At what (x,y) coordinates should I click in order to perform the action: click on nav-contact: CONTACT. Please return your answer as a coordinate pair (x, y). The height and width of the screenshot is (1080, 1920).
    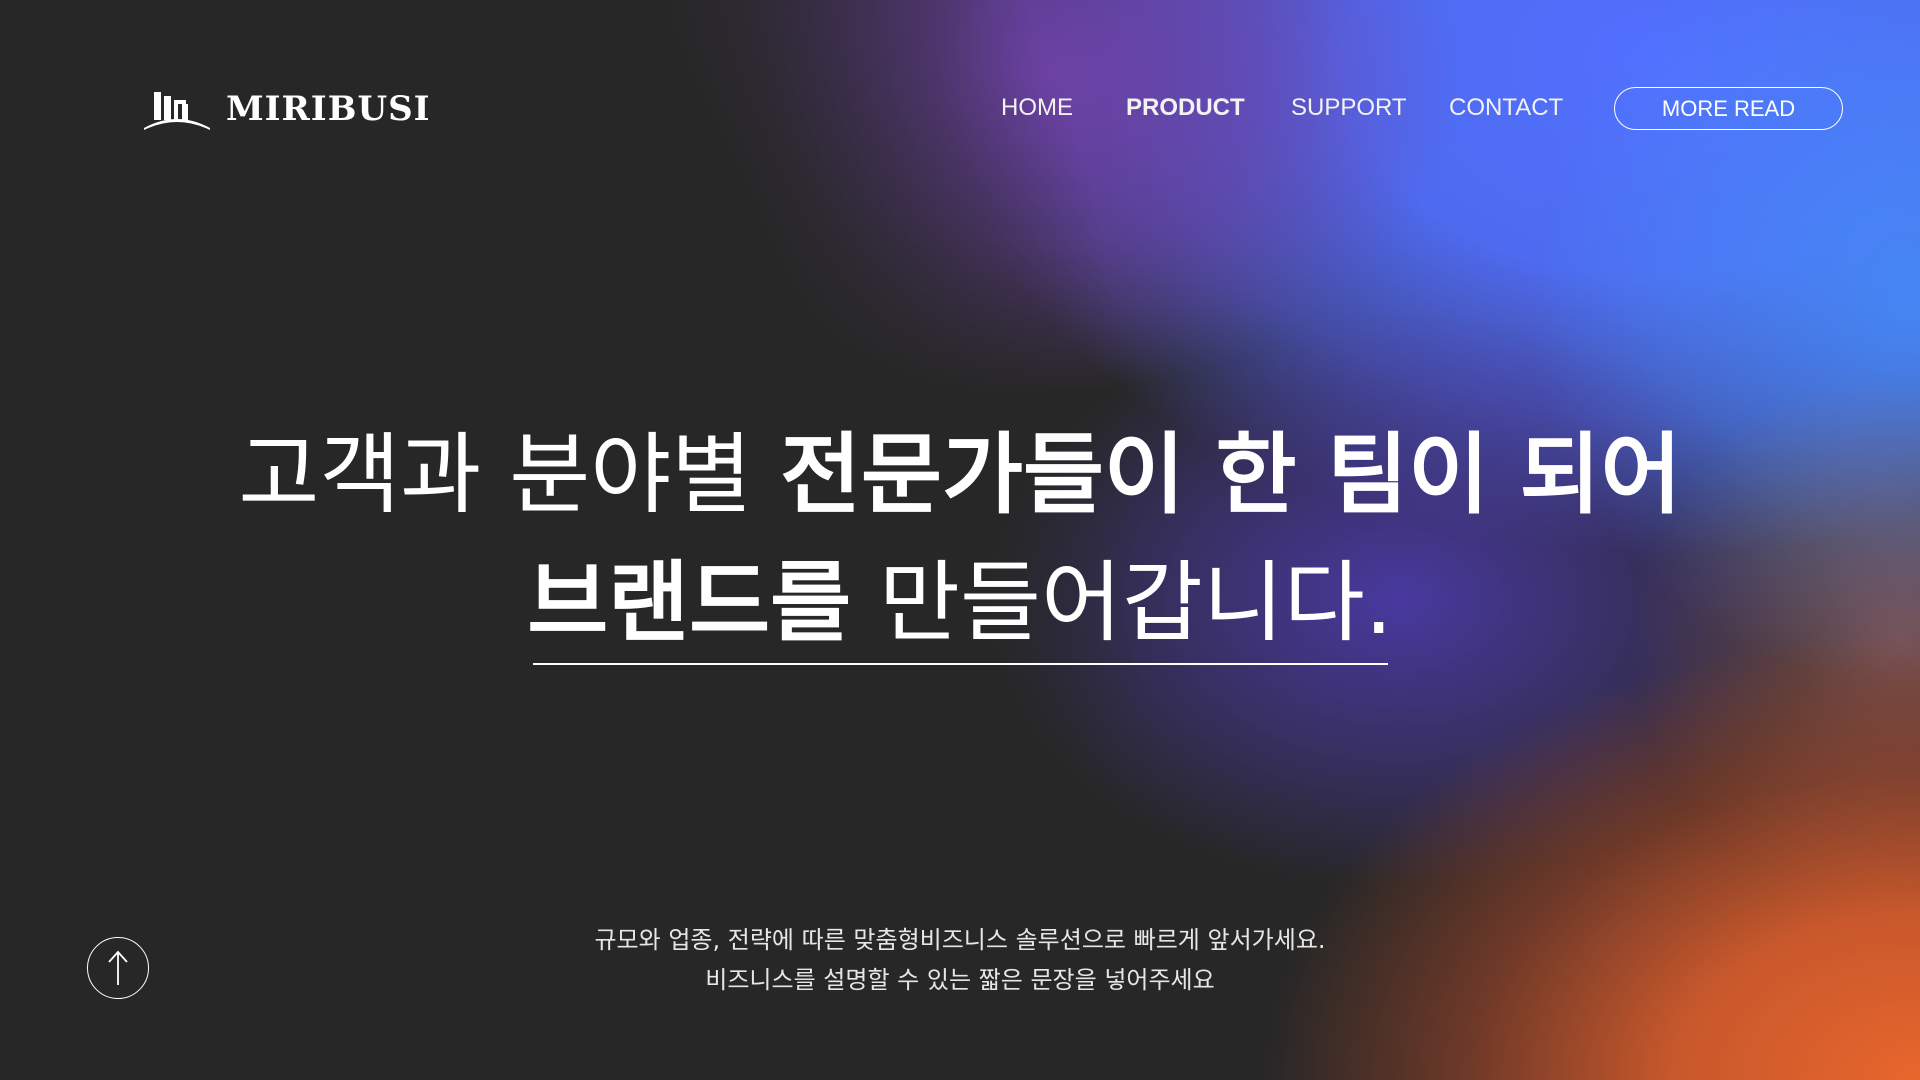
    Looking at the image, I should click on (1506, 111).